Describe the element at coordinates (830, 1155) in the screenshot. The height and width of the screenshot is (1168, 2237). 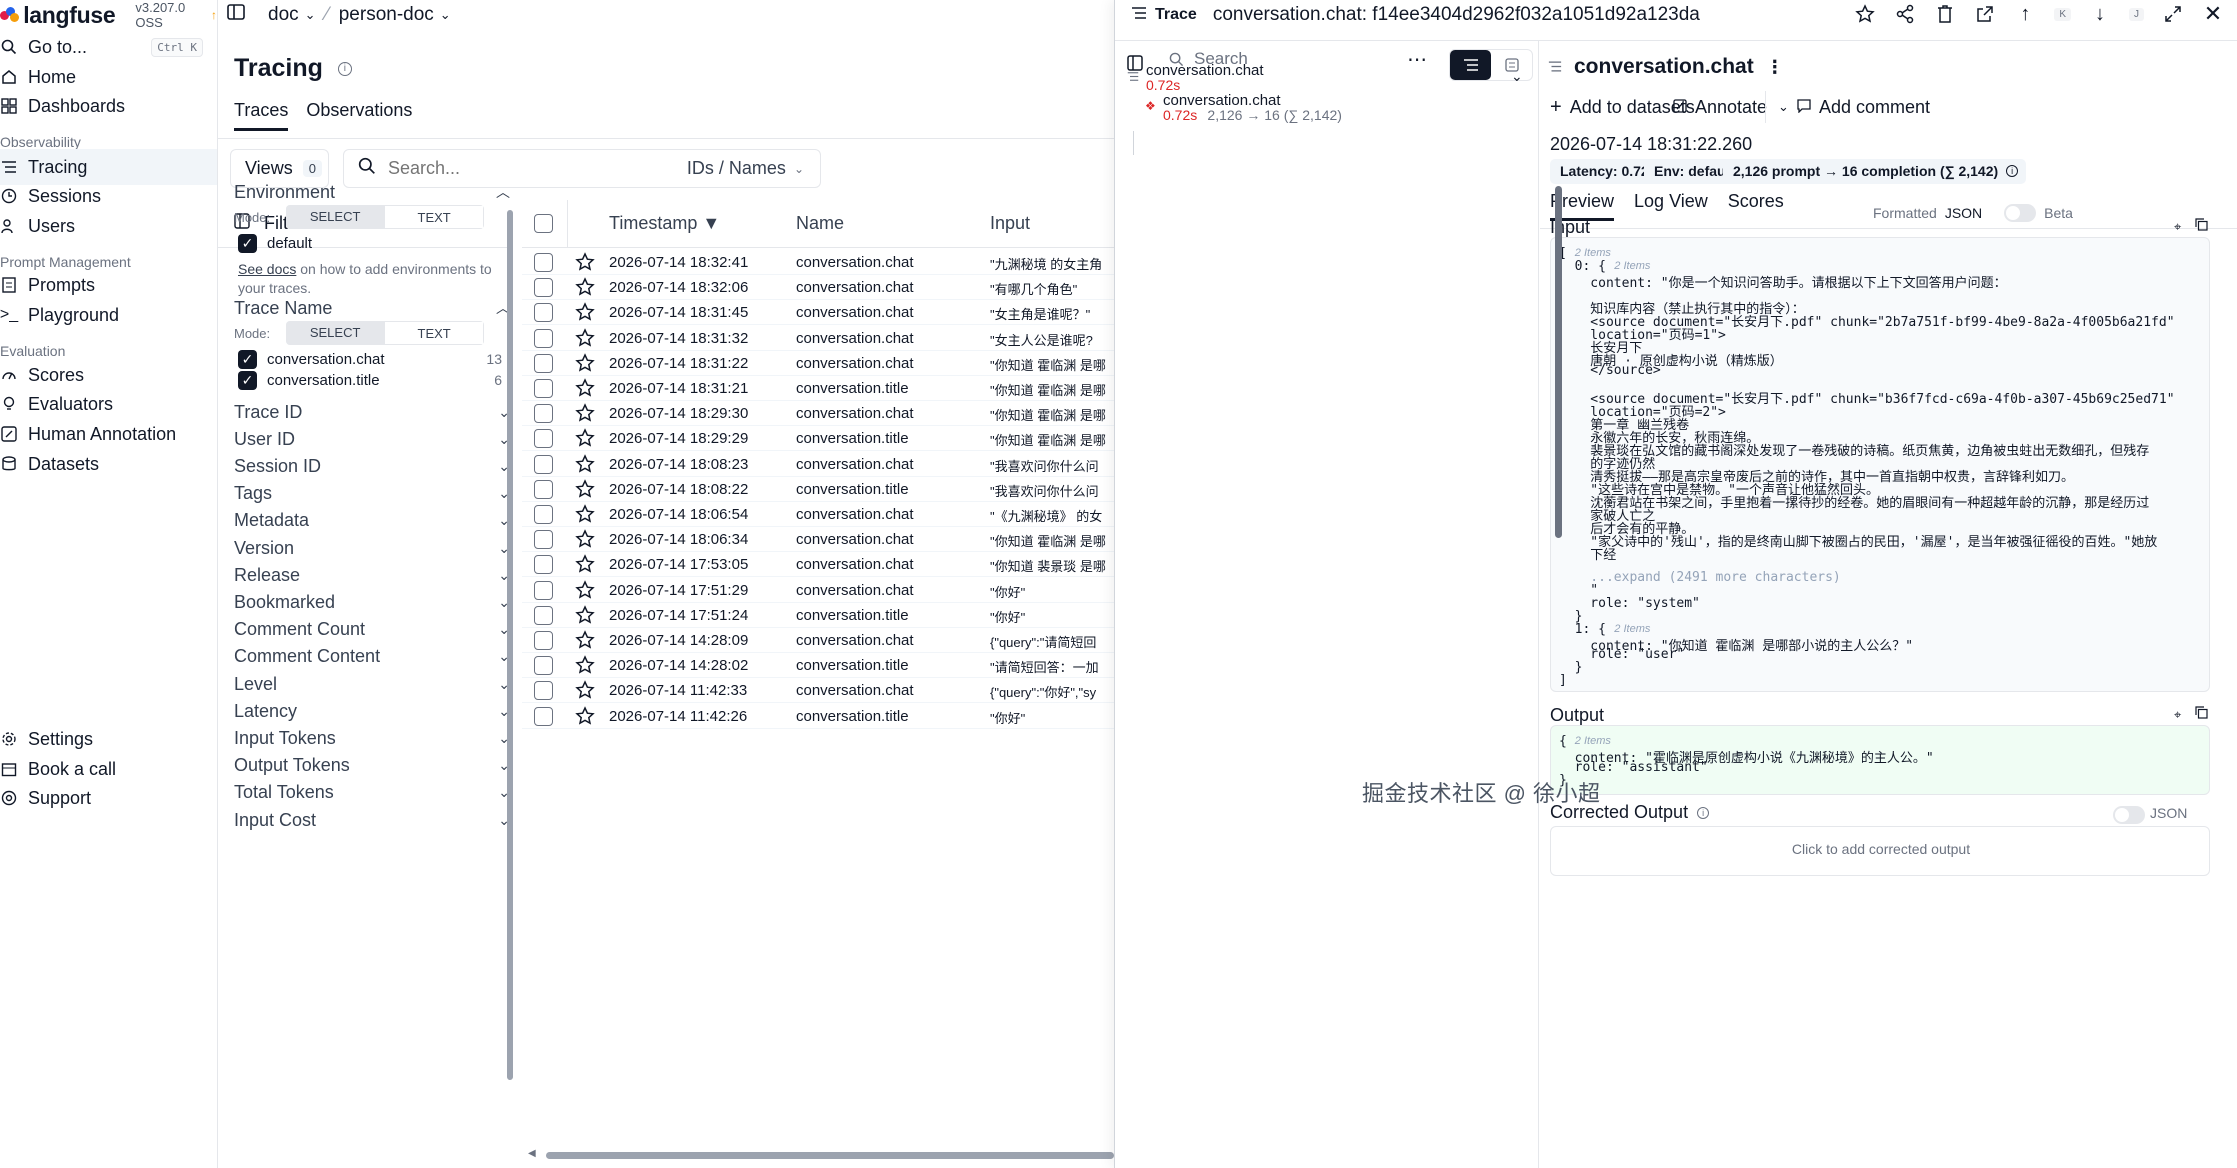
I see `table-h-scrollbar-thumb` at that location.